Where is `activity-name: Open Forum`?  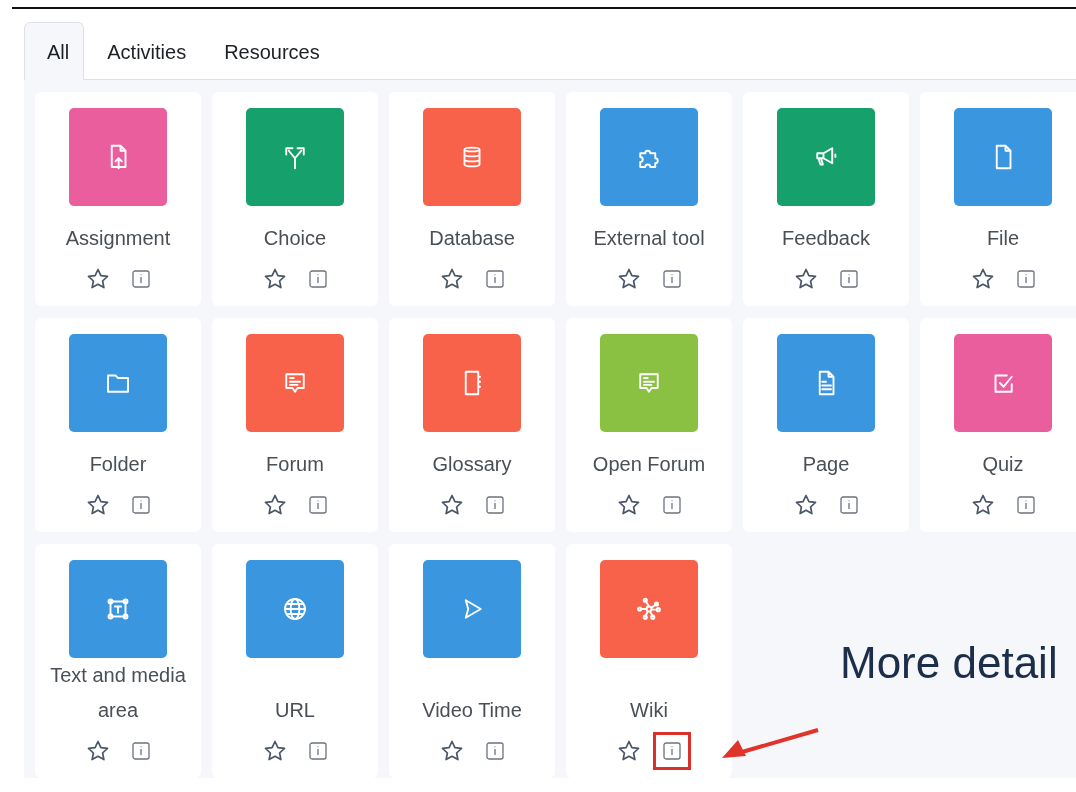 activity-name: Open Forum is located at coordinates (649, 464).